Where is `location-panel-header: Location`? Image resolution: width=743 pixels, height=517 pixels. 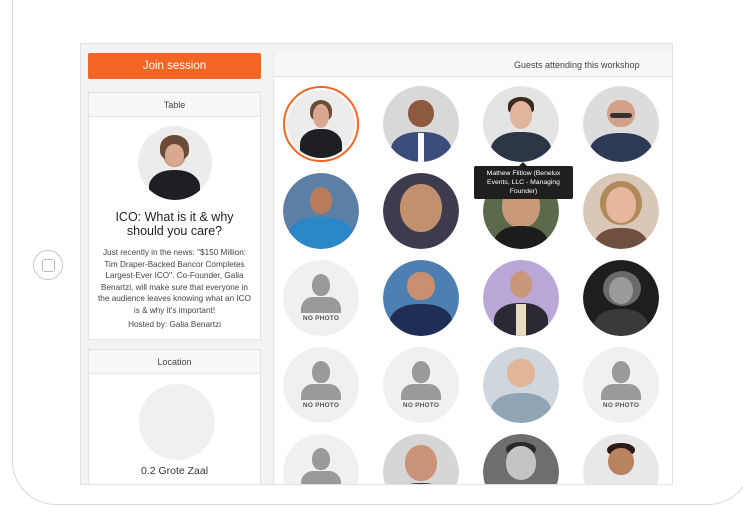 location-panel-header: Location is located at coordinates (174, 362).